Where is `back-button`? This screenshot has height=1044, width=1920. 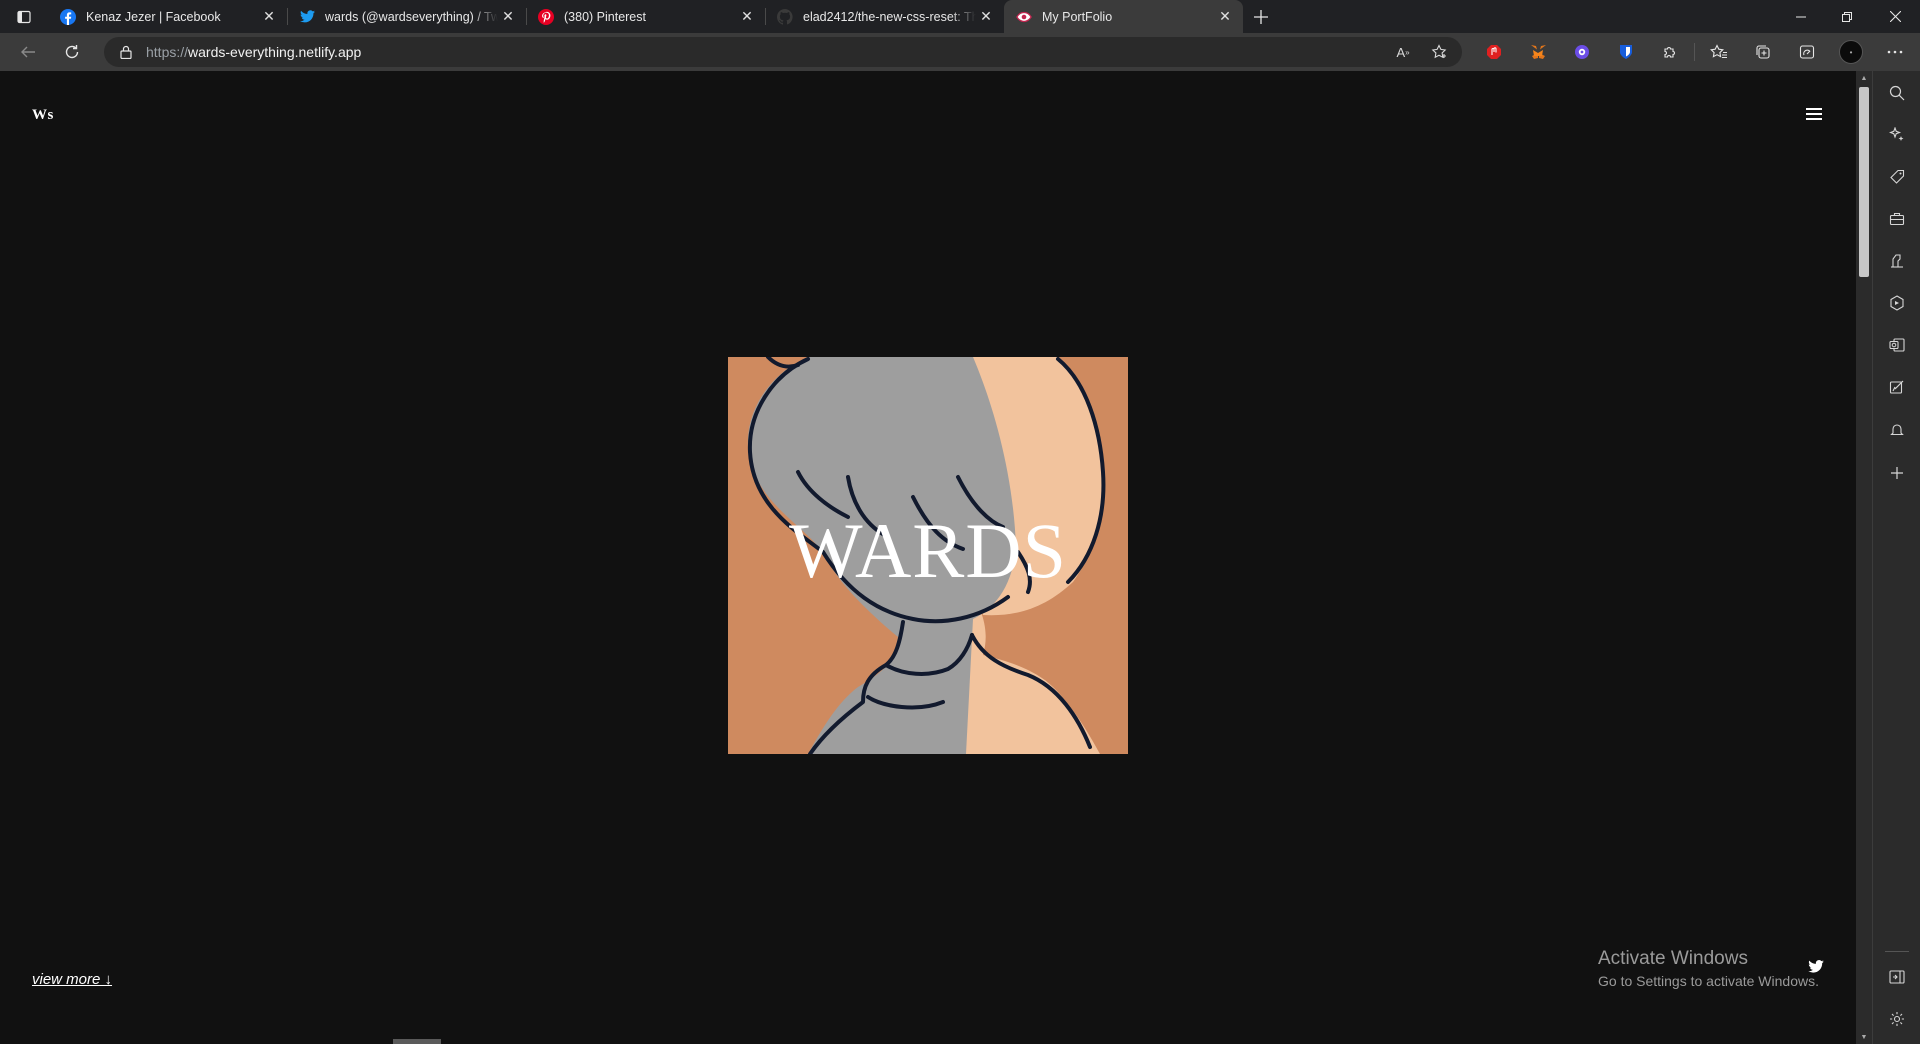 back-button is located at coordinates (28, 52).